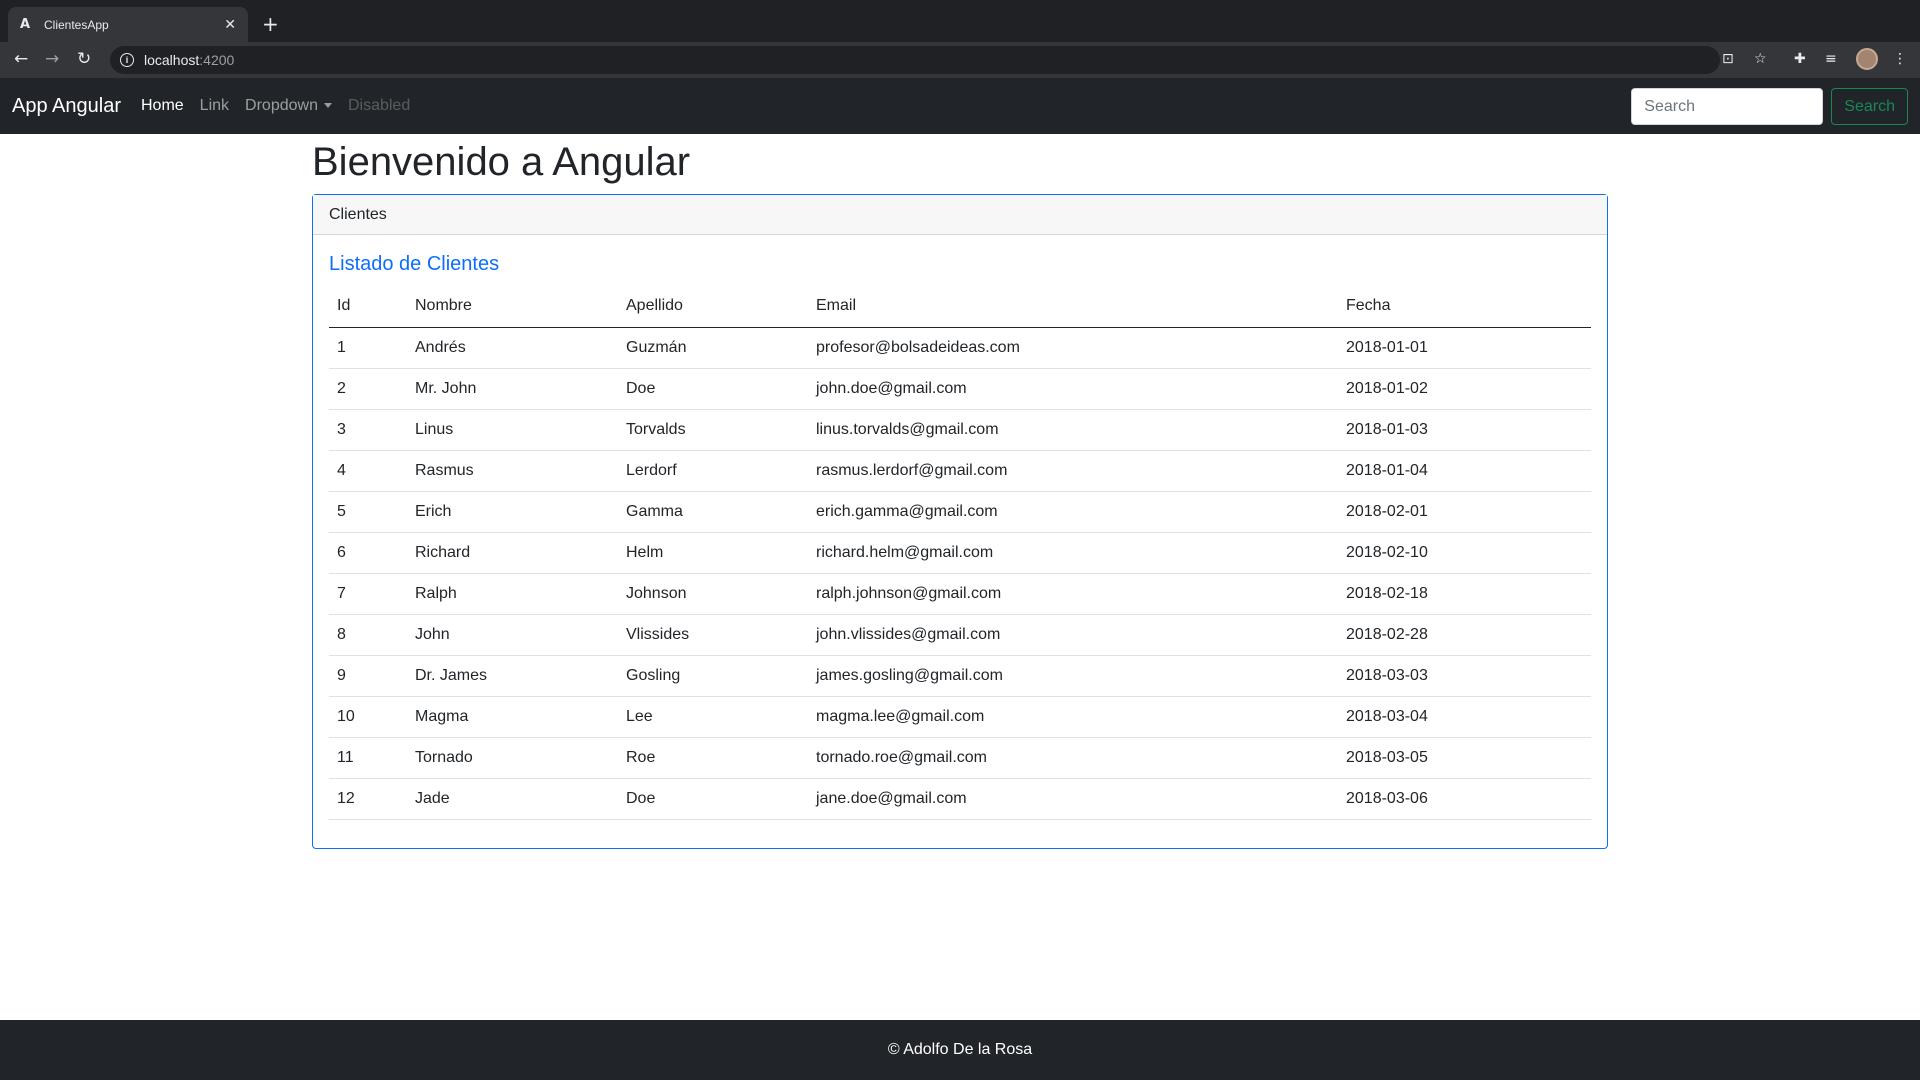 The image size is (1920, 1080). What do you see at coordinates (127, 60) in the screenshot?
I see `info-icon: i` at bounding box center [127, 60].